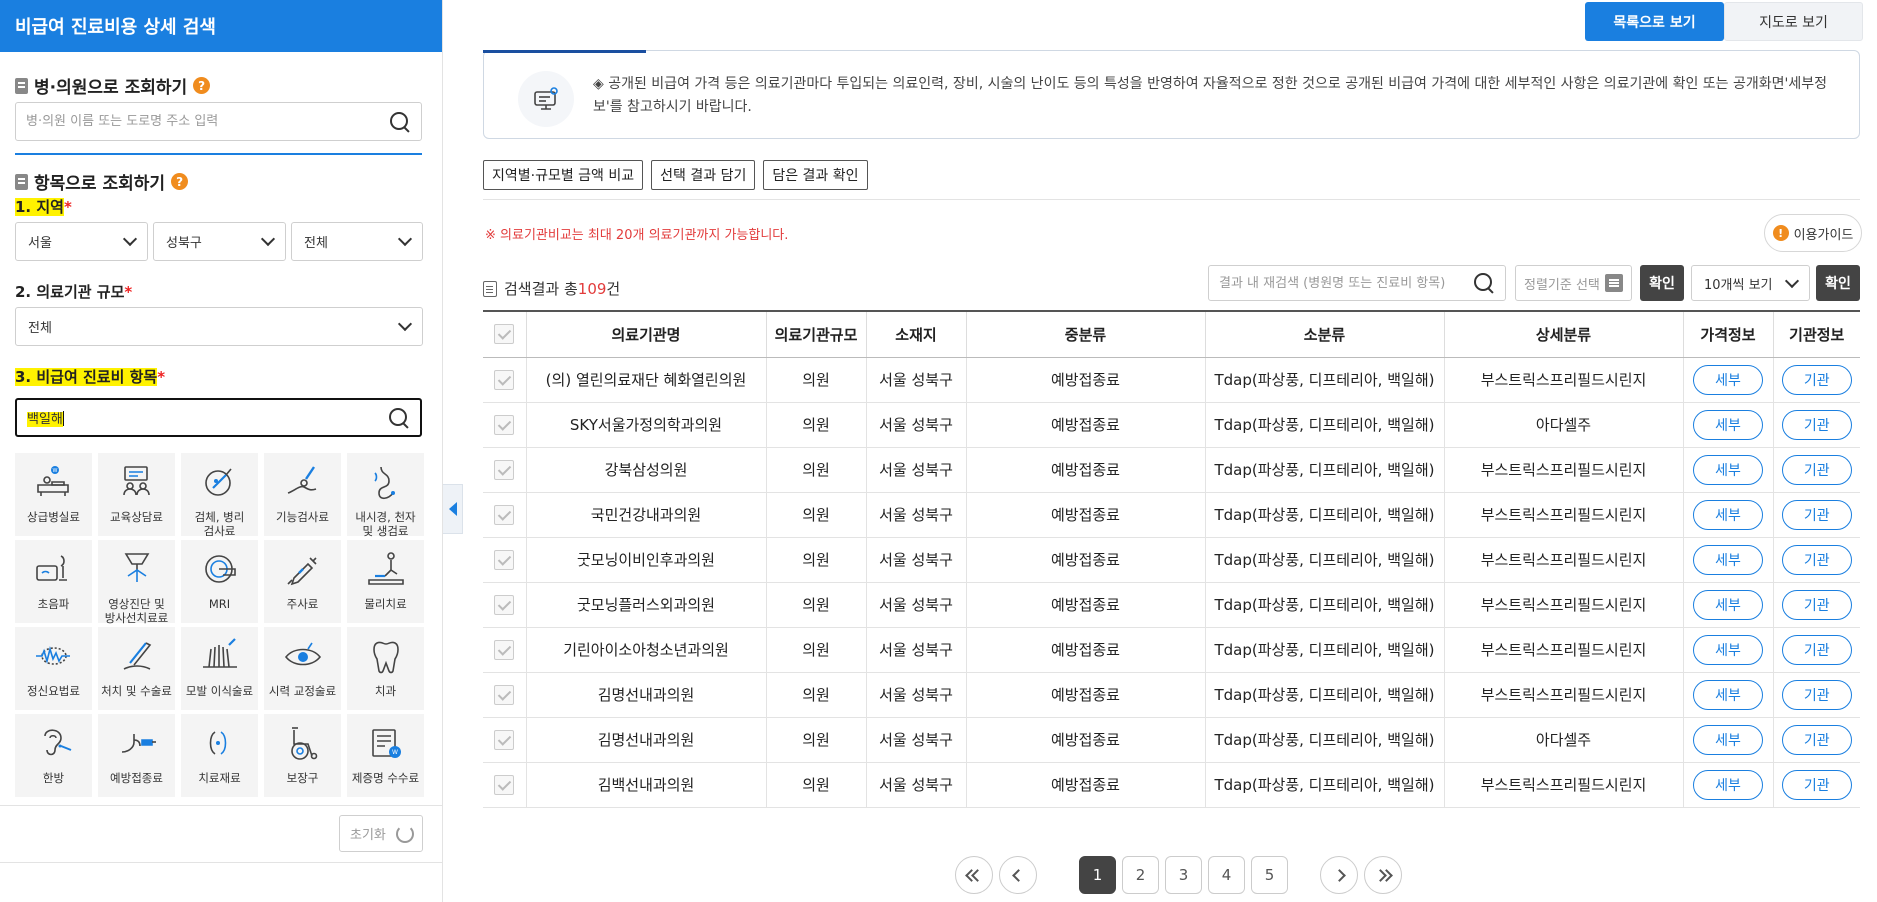 This screenshot has height=902, width=1877. What do you see at coordinates (385, 668) in the screenshot?
I see `category-tile: 치과` at bounding box center [385, 668].